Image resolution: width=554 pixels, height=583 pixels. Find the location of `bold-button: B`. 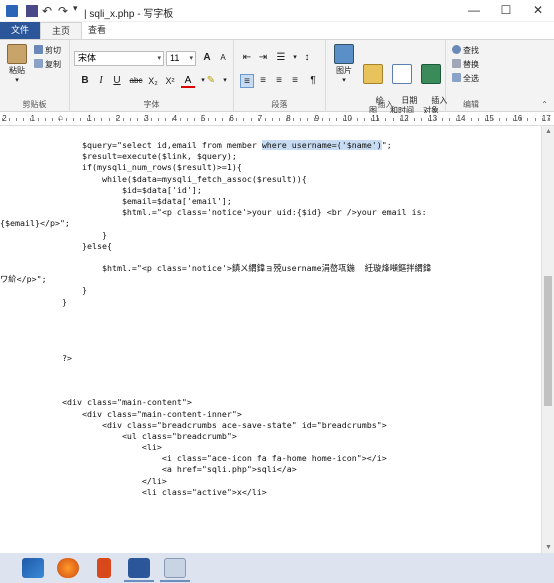

bold-button: B is located at coordinates (85, 81).